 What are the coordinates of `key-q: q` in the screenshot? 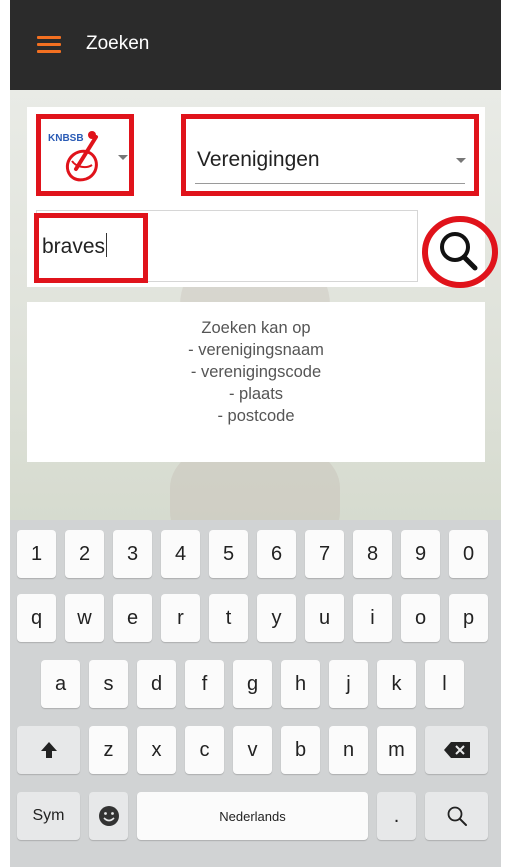 It's located at (36, 618).